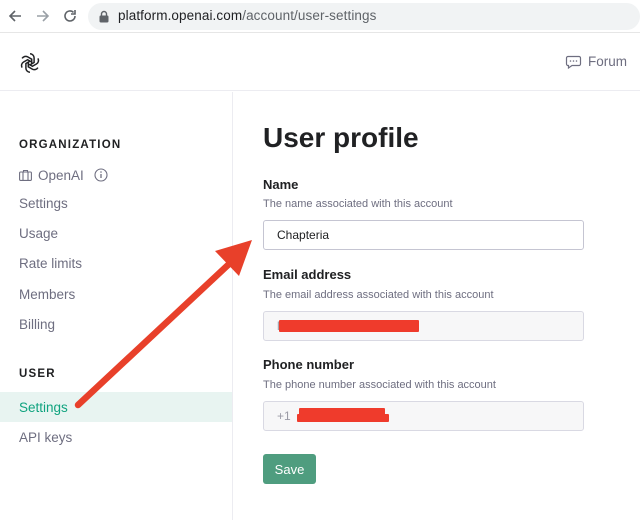 The image size is (640, 520). I want to click on email-label: Email address, so click(307, 274).